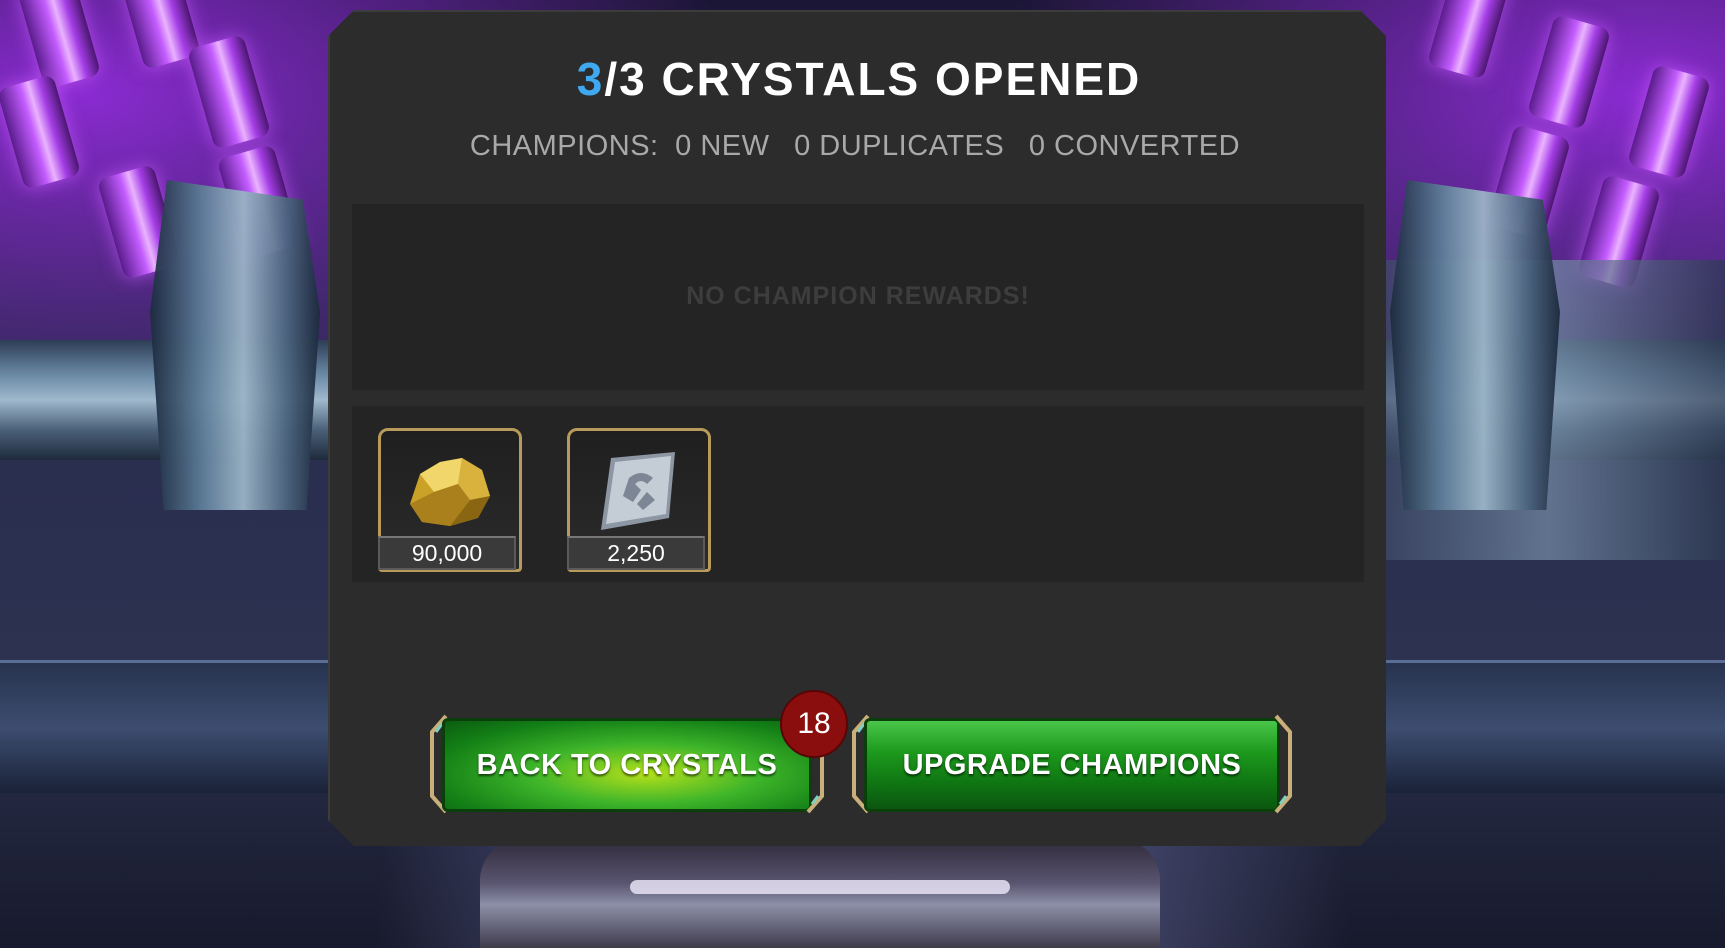 The width and height of the screenshot is (1725, 948). I want to click on duplicates-label: DUPLICATES, so click(912, 146).